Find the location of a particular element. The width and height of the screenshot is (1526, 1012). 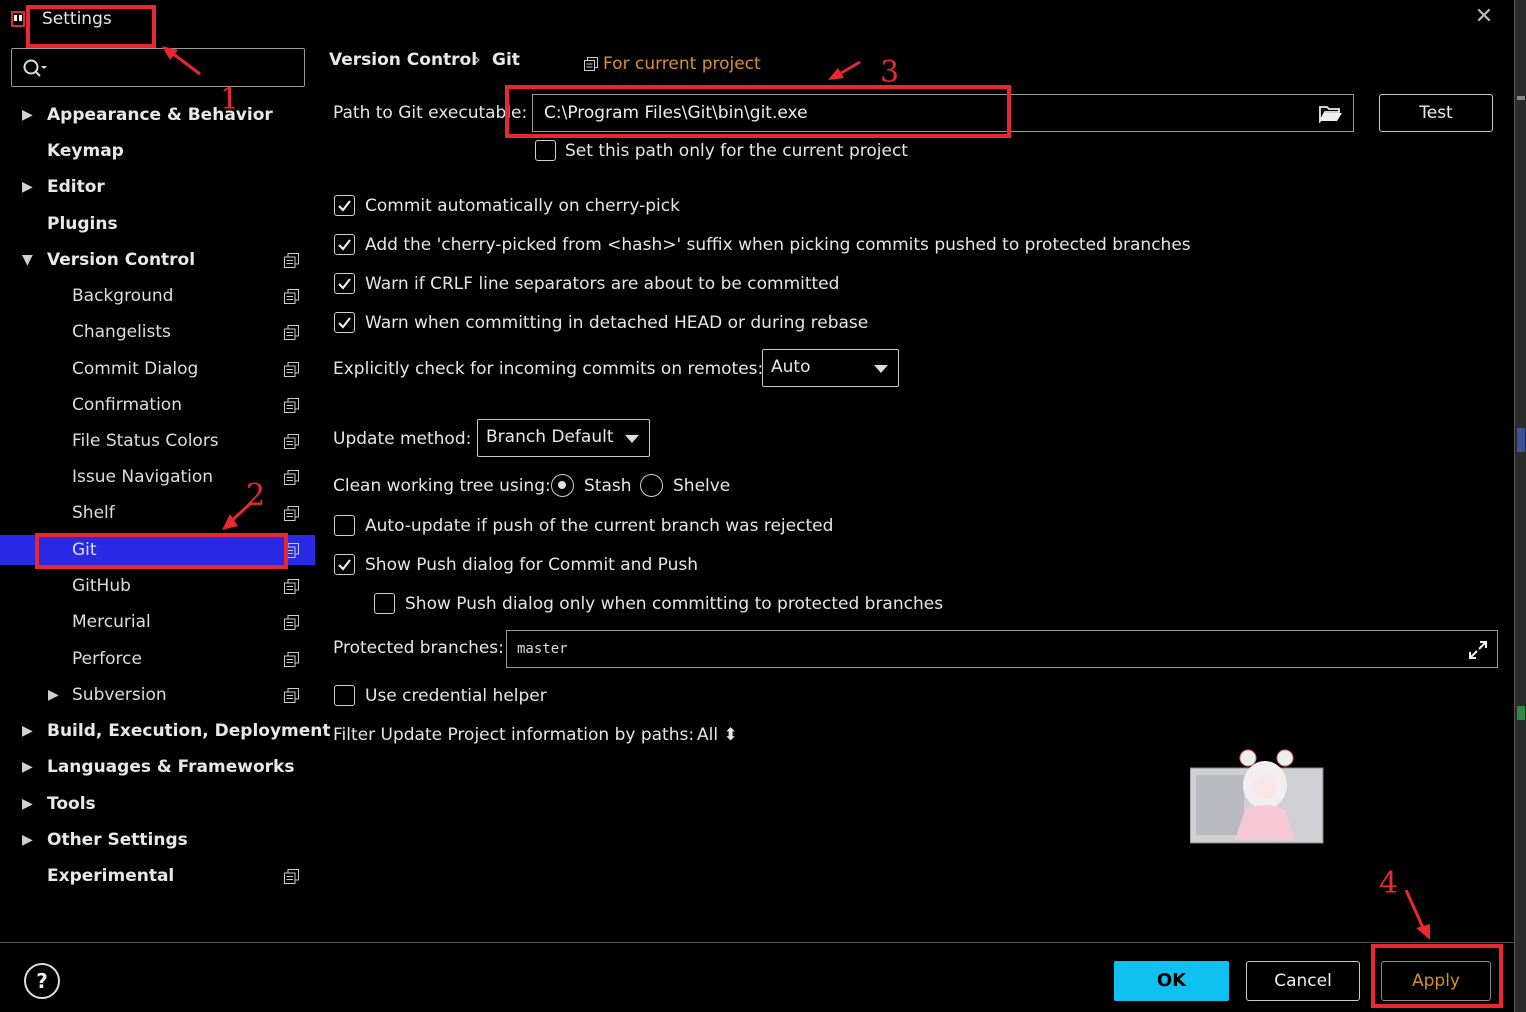

update-method-label: Update method: is located at coordinates (402, 439).